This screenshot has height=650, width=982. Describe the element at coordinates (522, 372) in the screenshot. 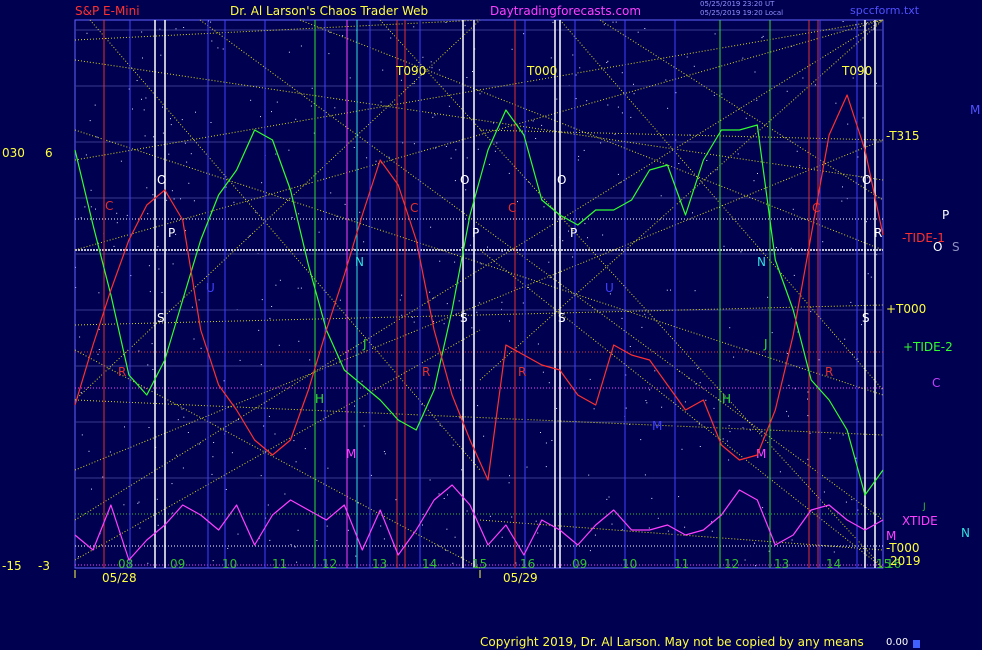

I see `event-letter: R` at that location.